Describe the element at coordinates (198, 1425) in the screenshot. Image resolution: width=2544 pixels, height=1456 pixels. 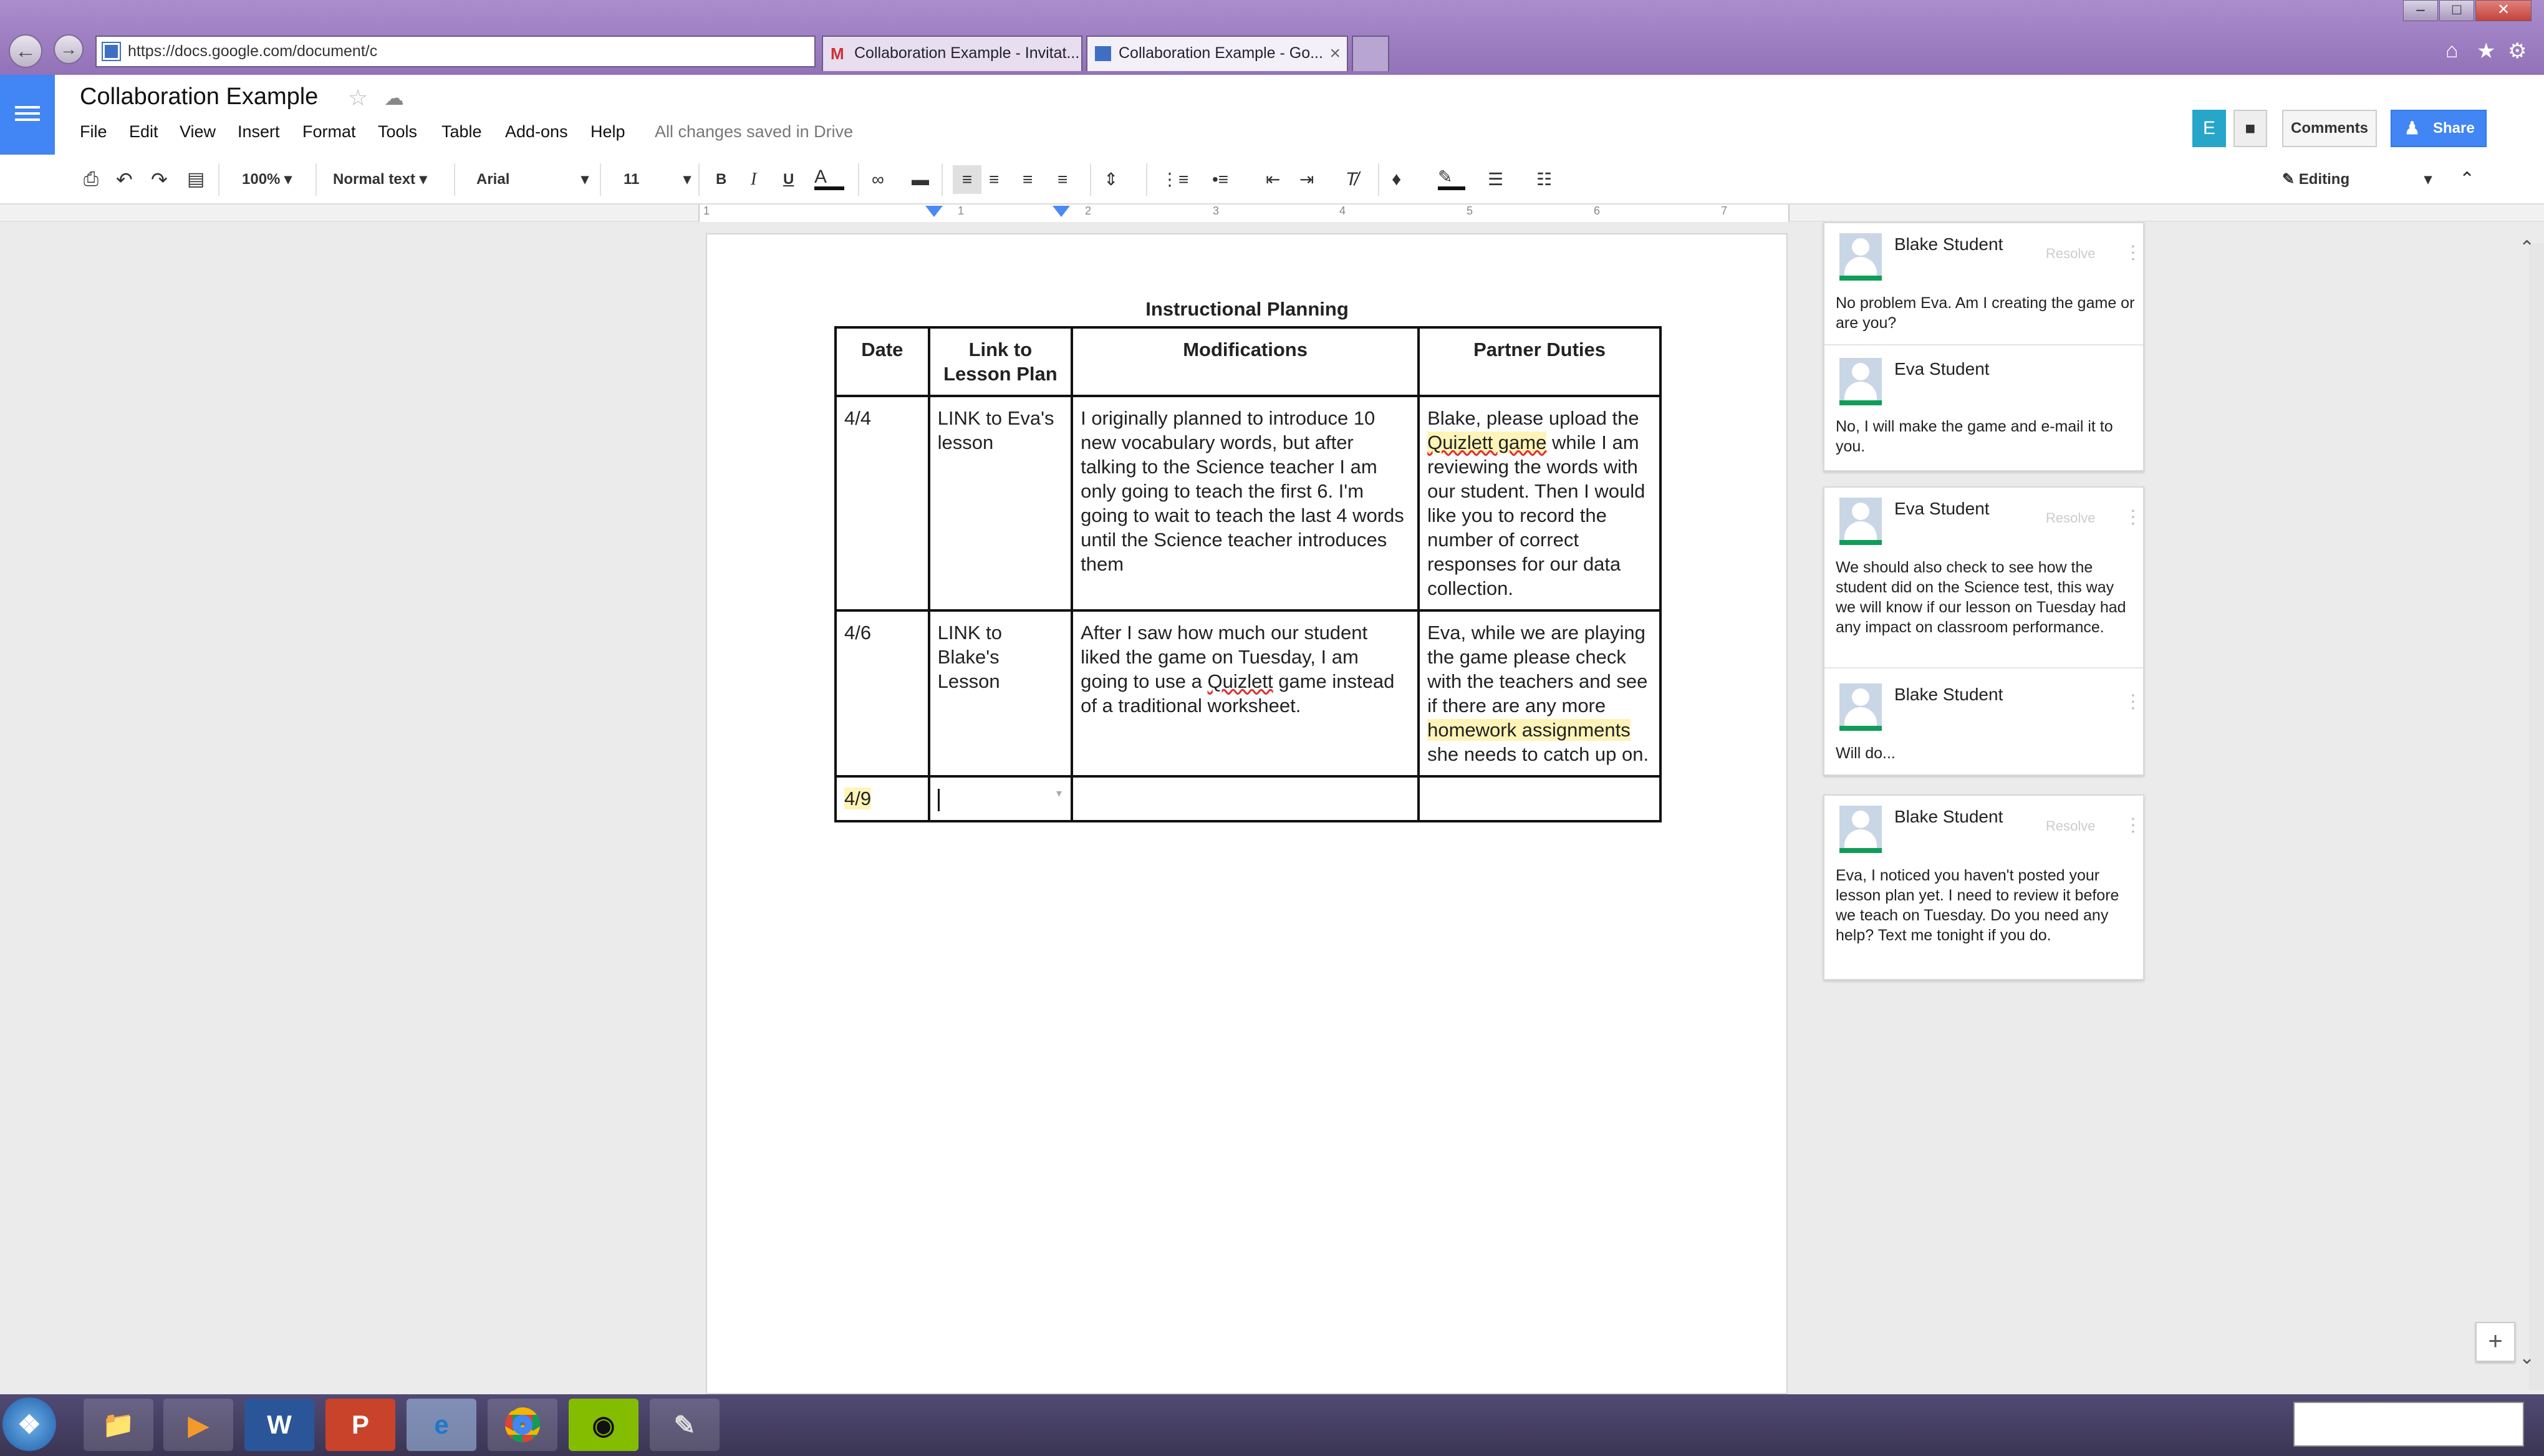
I see `media-player-icon: ▶` at that location.